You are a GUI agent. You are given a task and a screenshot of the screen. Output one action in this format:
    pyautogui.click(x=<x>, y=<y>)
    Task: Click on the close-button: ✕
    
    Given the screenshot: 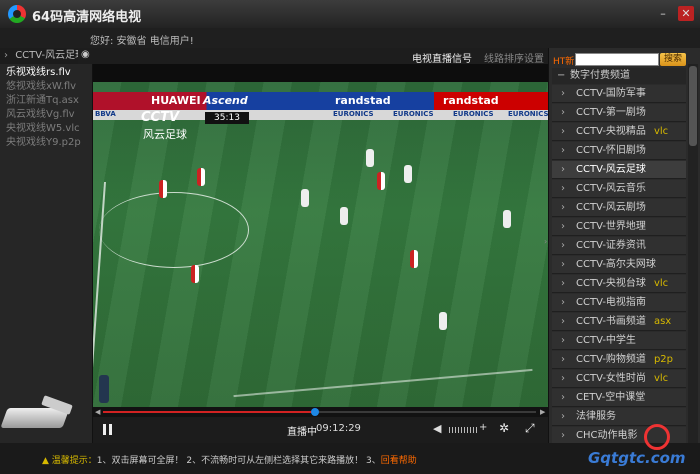 What is the action you would take?
    pyautogui.click(x=686, y=13)
    